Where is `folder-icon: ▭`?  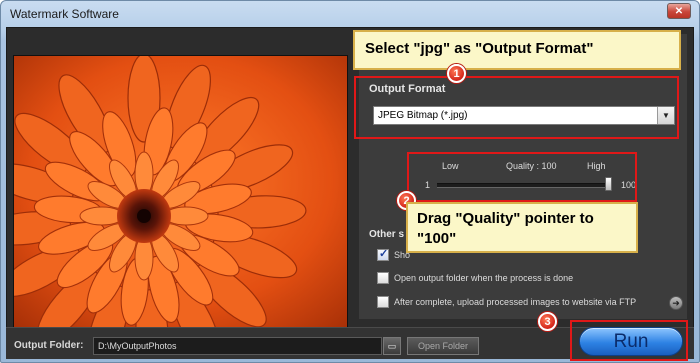 folder-icon: ▭ is located at coordinates (392, 346).